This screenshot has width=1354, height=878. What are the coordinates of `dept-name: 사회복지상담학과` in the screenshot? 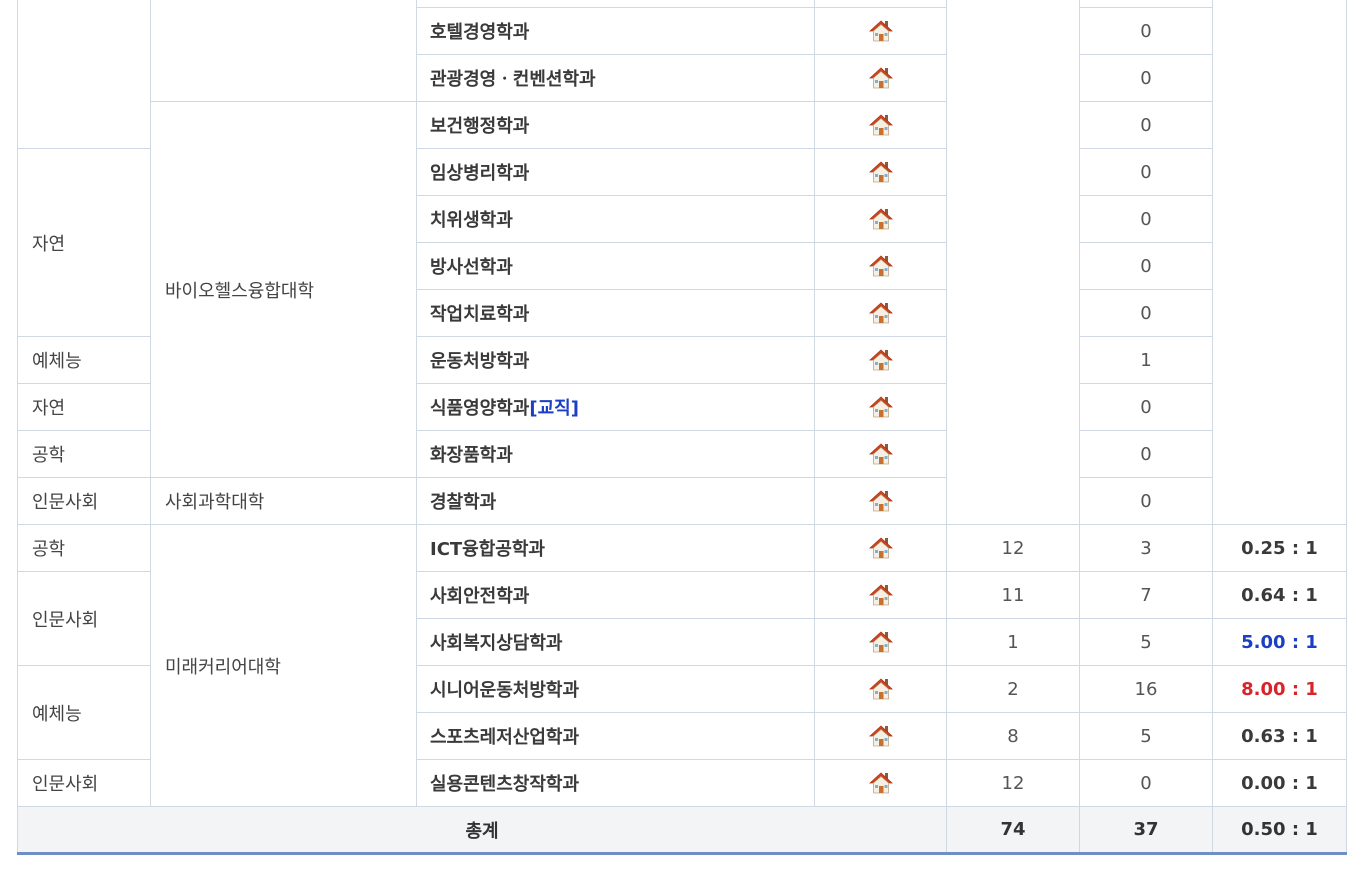 It's located at (615, 642).